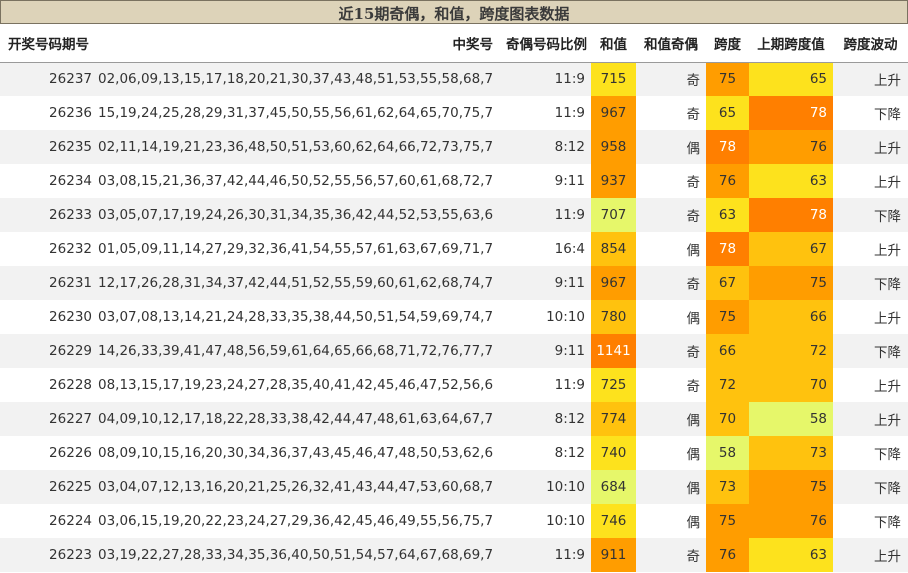 Image resolution: width=908 pixels, height=573 pixels. What do you see at coordinates (49, 555) in the screenshot?
I see `cell-issue: 26223` at bounding box center [49, 555].